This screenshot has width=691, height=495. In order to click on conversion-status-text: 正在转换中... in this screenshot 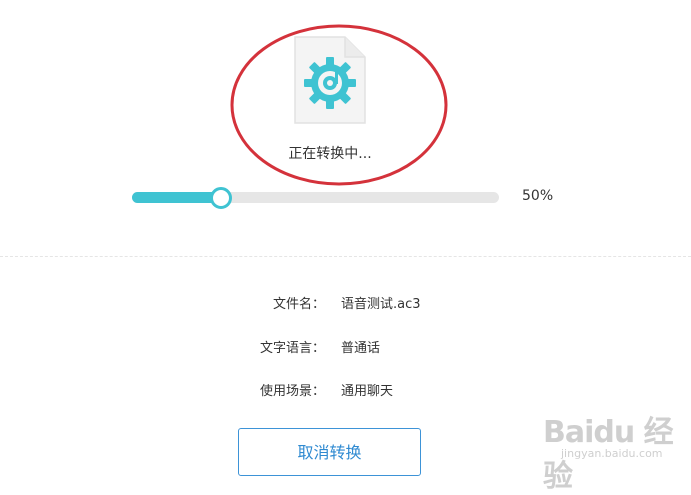, I will do `click(330, 154)`.